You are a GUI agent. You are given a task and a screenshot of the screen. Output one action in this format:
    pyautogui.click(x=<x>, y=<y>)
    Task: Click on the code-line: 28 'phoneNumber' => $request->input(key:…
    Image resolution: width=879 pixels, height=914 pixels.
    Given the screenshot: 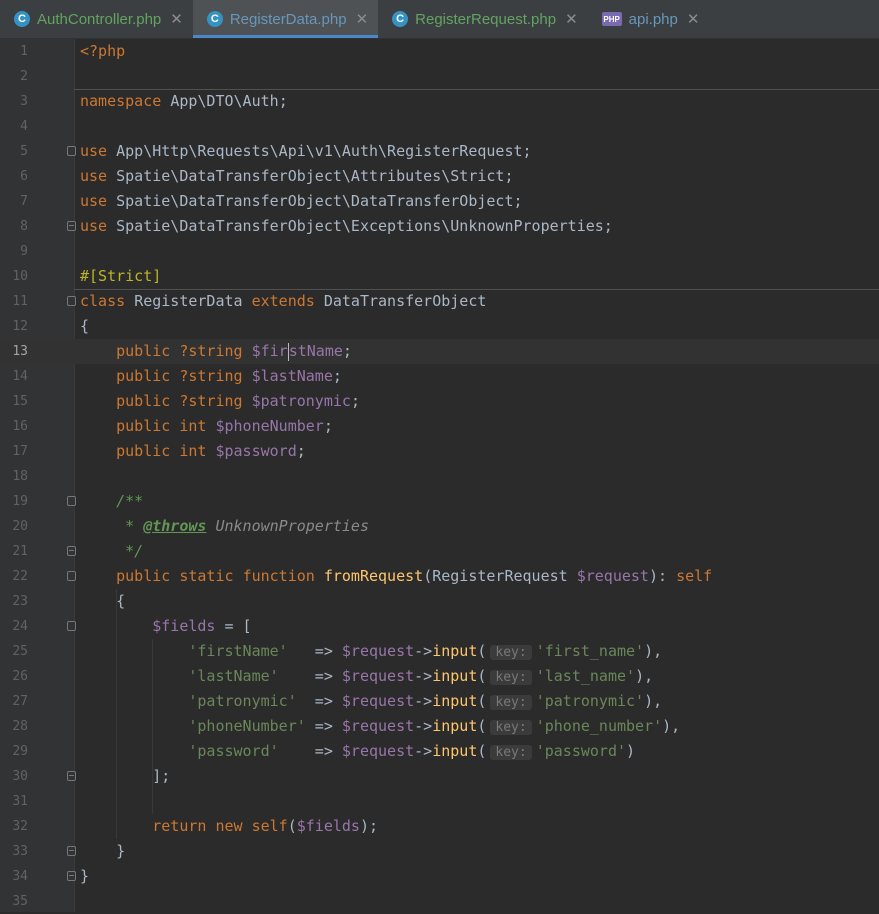 What is the action you would take?
    pyautogui.click(x=439, y=726)
    